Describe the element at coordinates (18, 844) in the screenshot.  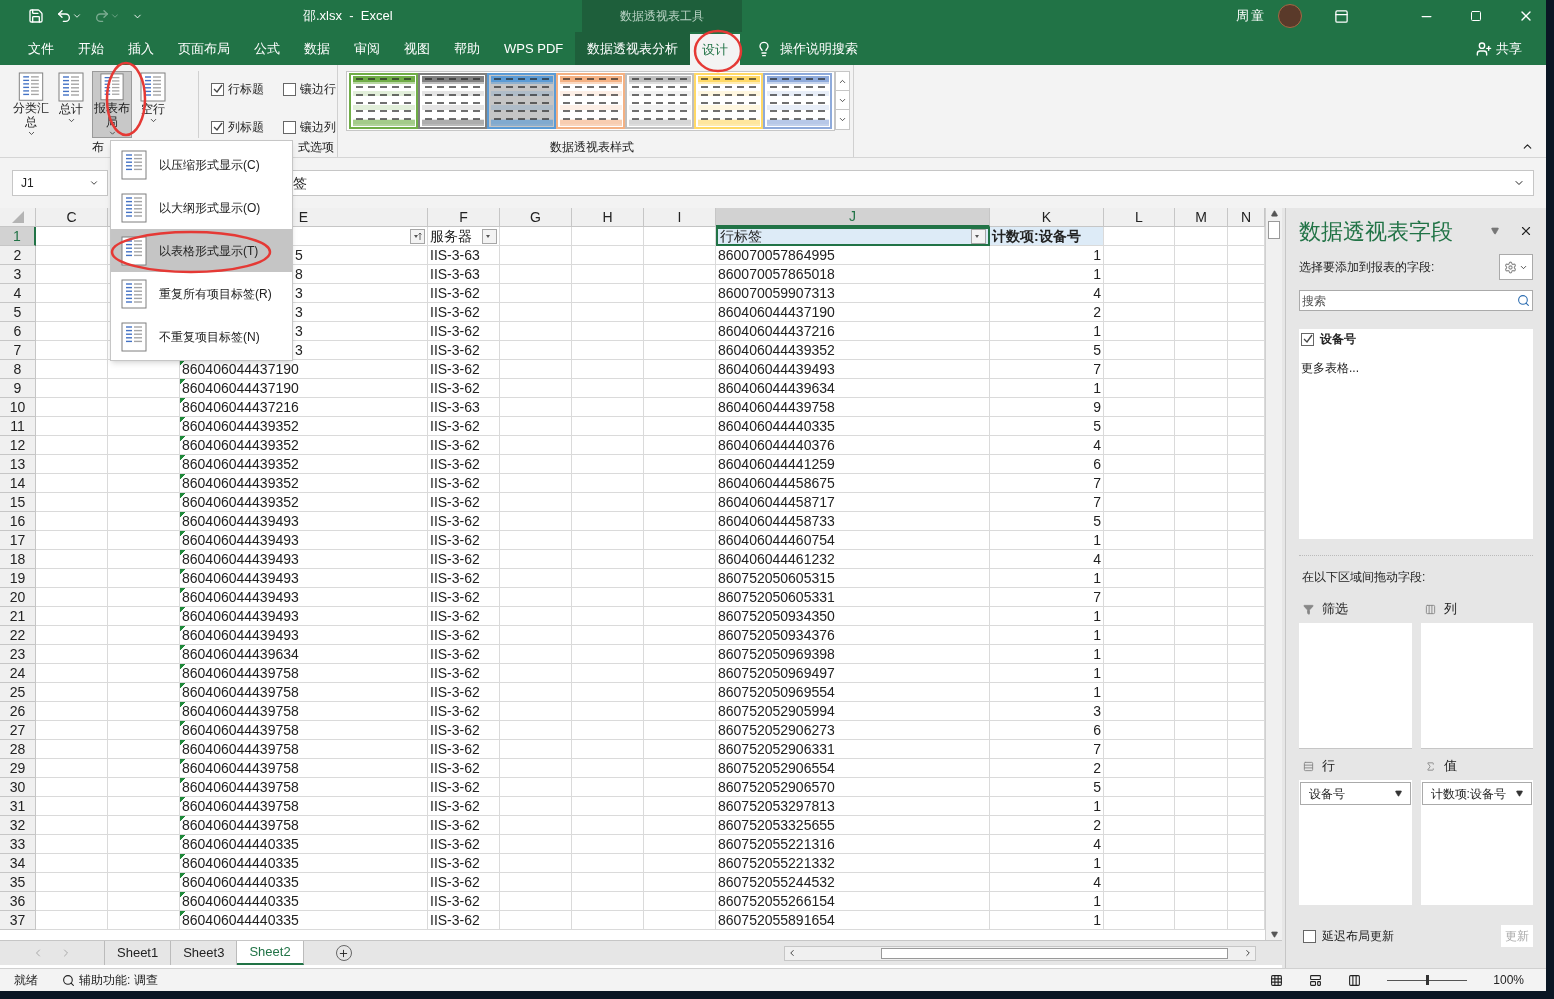
I see `row-header: 33` at that location.